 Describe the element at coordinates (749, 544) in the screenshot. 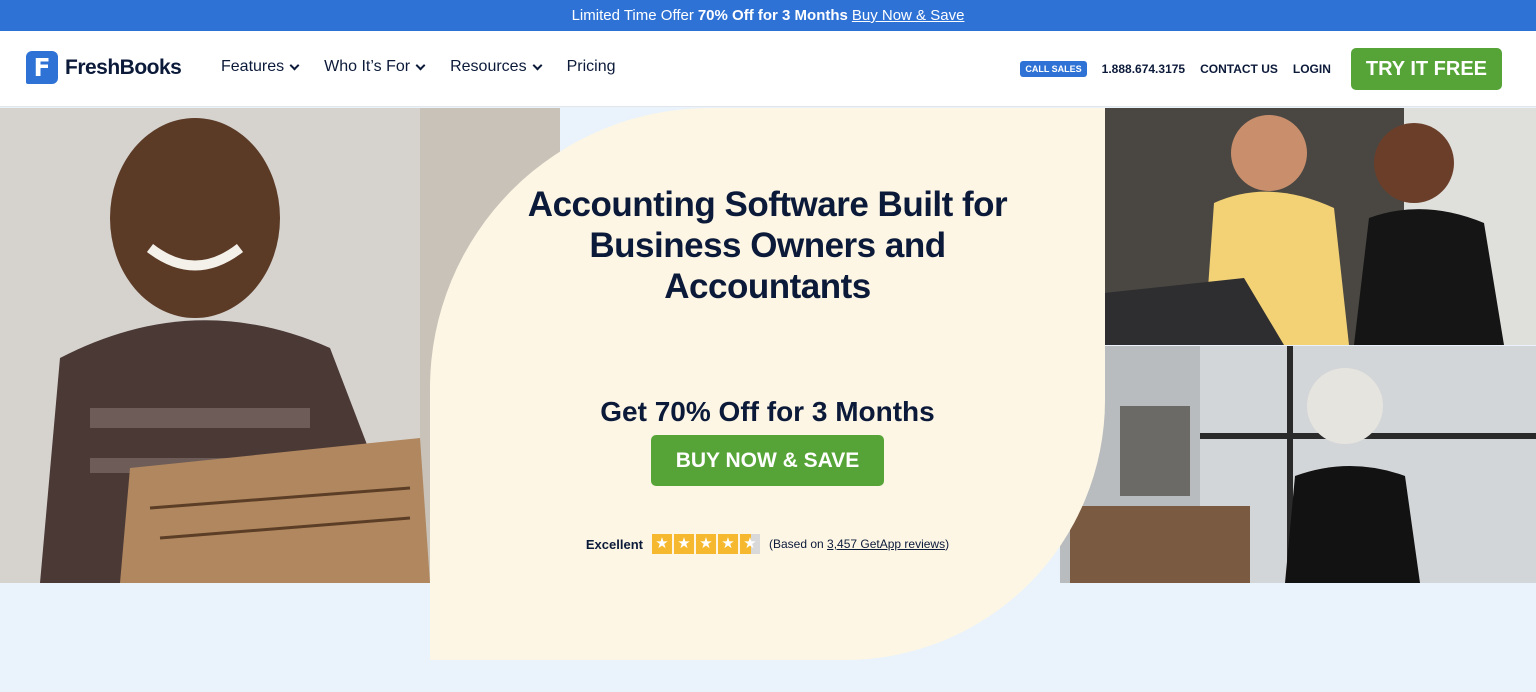

I see `half-star-icon: ★` at that location.